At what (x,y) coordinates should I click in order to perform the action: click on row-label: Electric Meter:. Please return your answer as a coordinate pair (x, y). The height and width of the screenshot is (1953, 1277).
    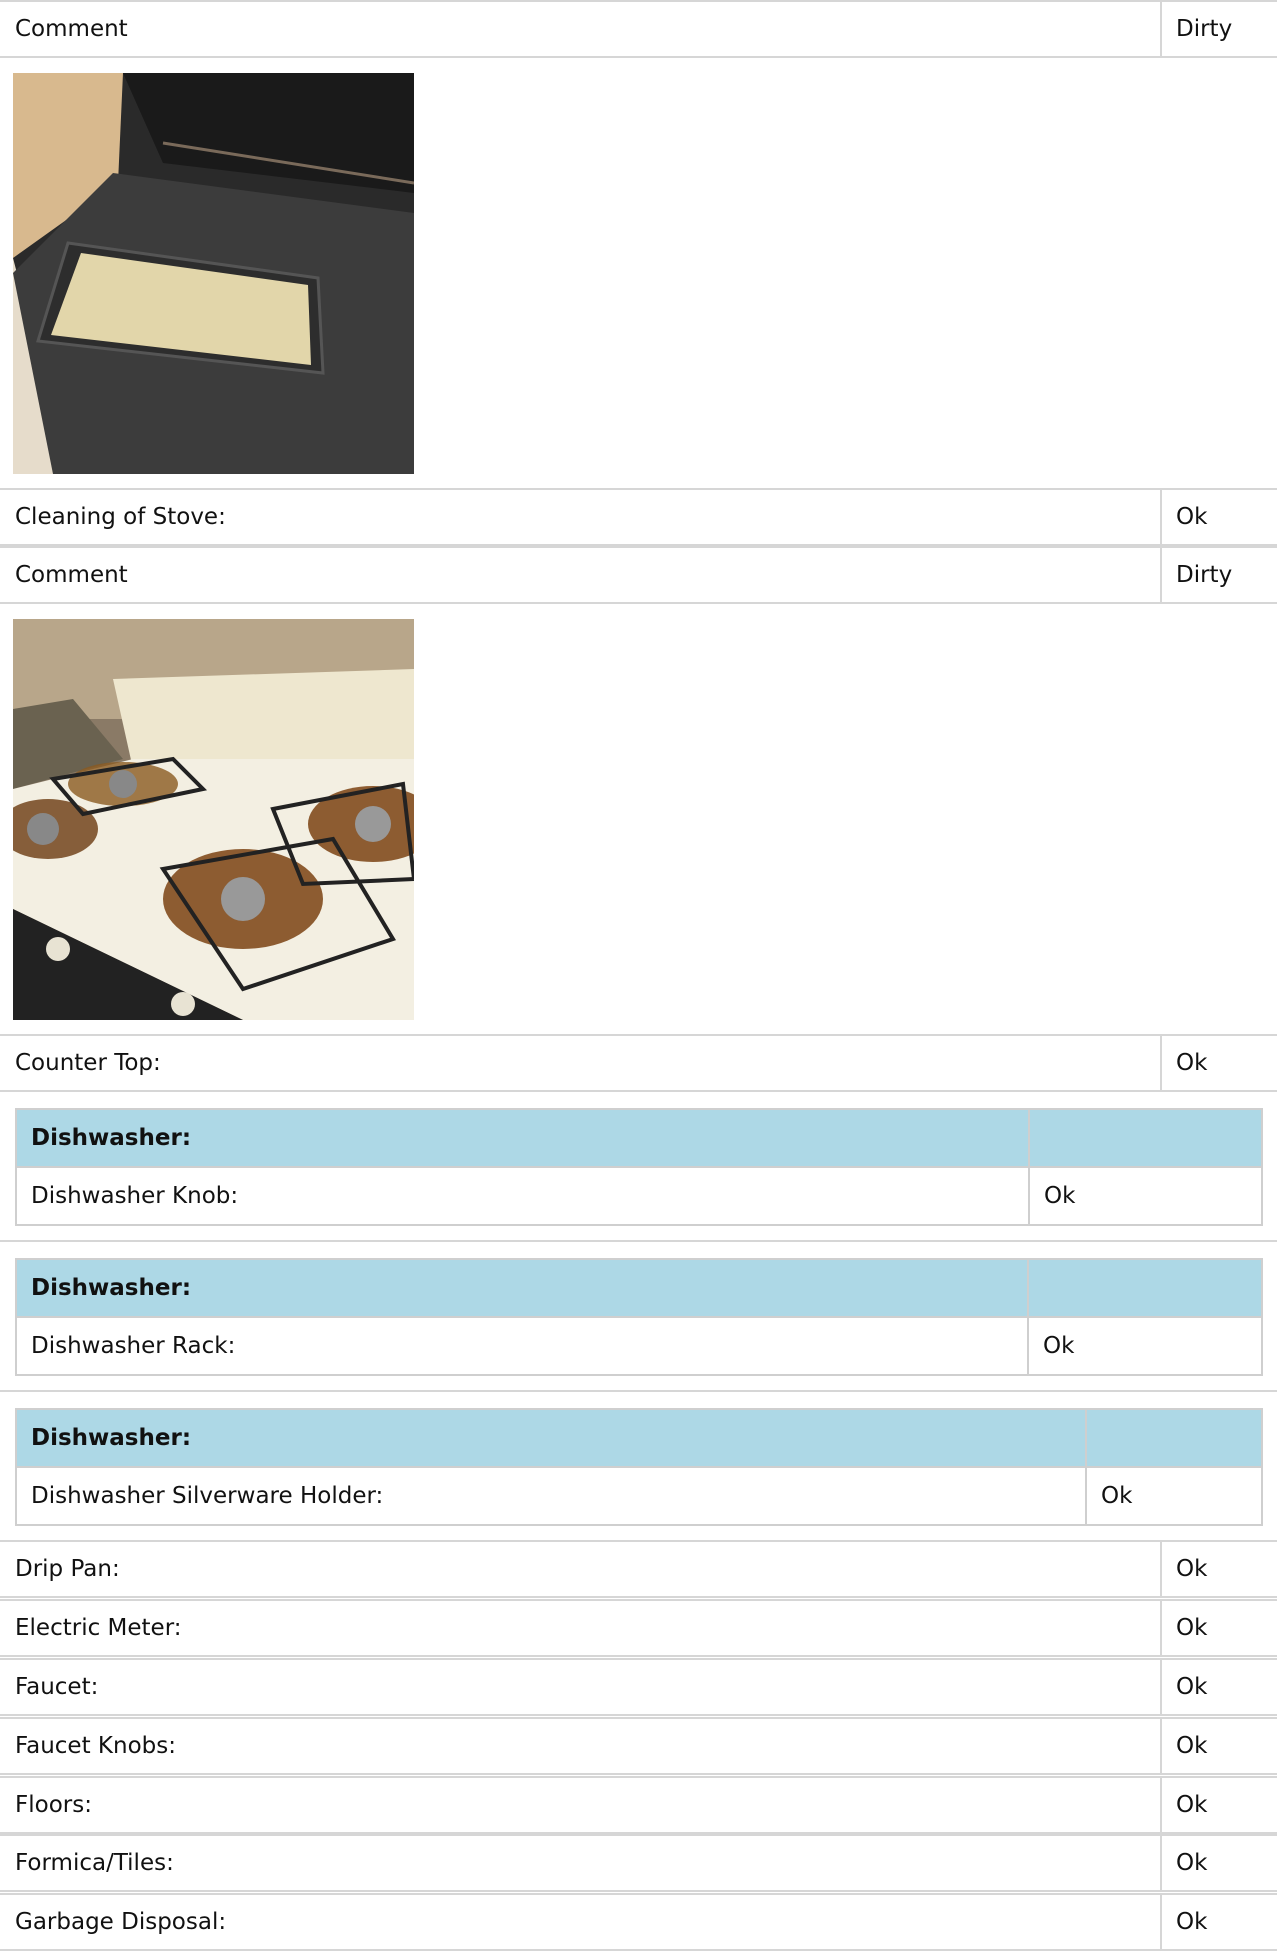
    Looking at the image, I should click on (98, 1628).